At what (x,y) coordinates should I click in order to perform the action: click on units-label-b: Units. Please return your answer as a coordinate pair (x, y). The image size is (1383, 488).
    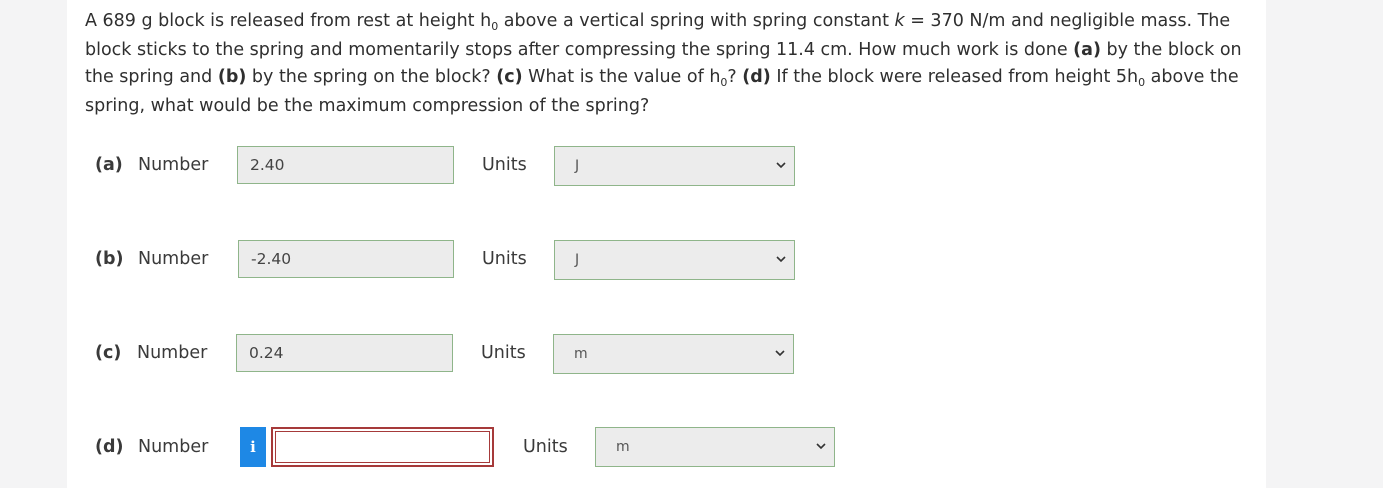
    Looking at the image, I should click on (504, 259).